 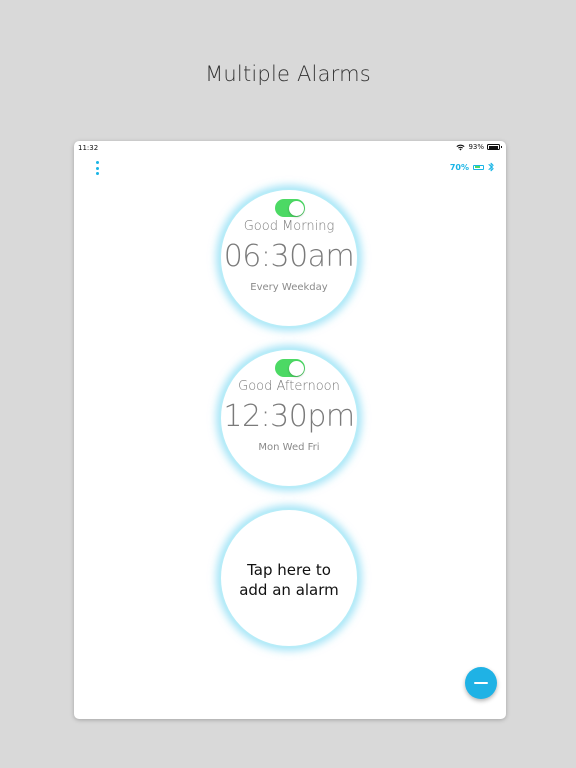 What do you see at coordinates (88, 148) in the screenshot?
I see `status-time: 11:32` at bounding box center [88, 148].